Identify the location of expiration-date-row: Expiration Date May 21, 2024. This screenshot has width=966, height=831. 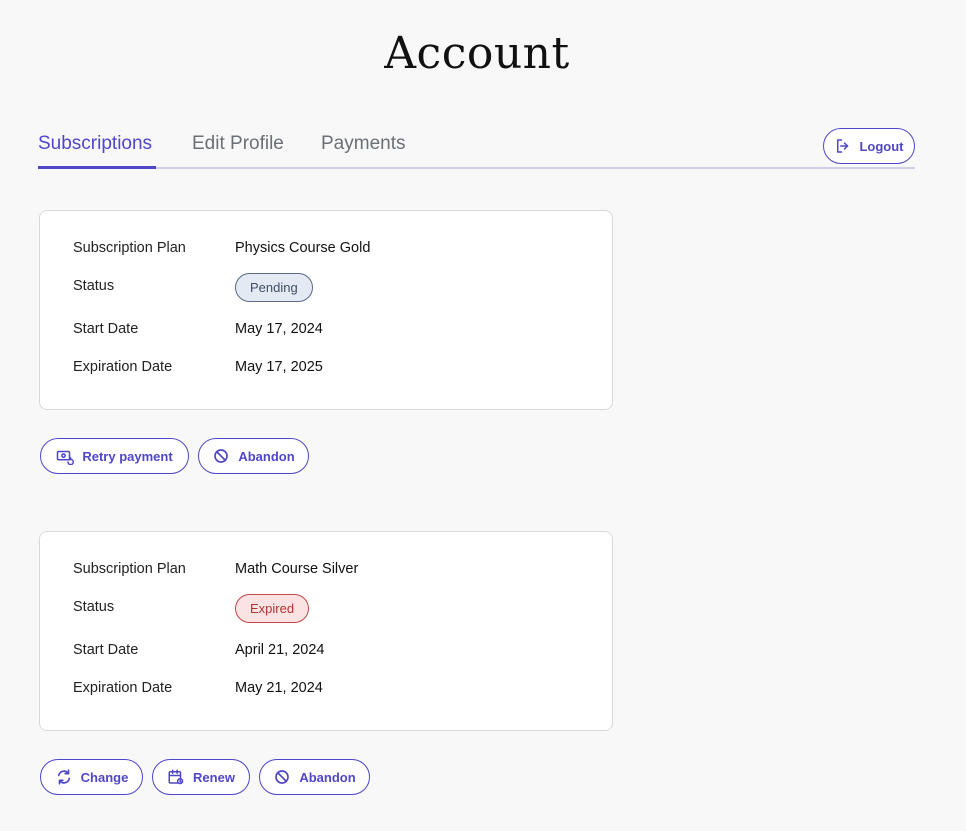
(333, 688).